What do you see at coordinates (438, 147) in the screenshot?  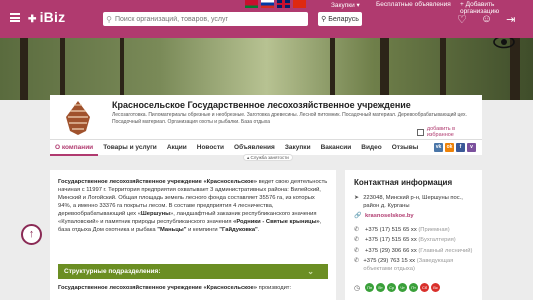 I see `vk-icon: vk` at bounding box center [438, 147].